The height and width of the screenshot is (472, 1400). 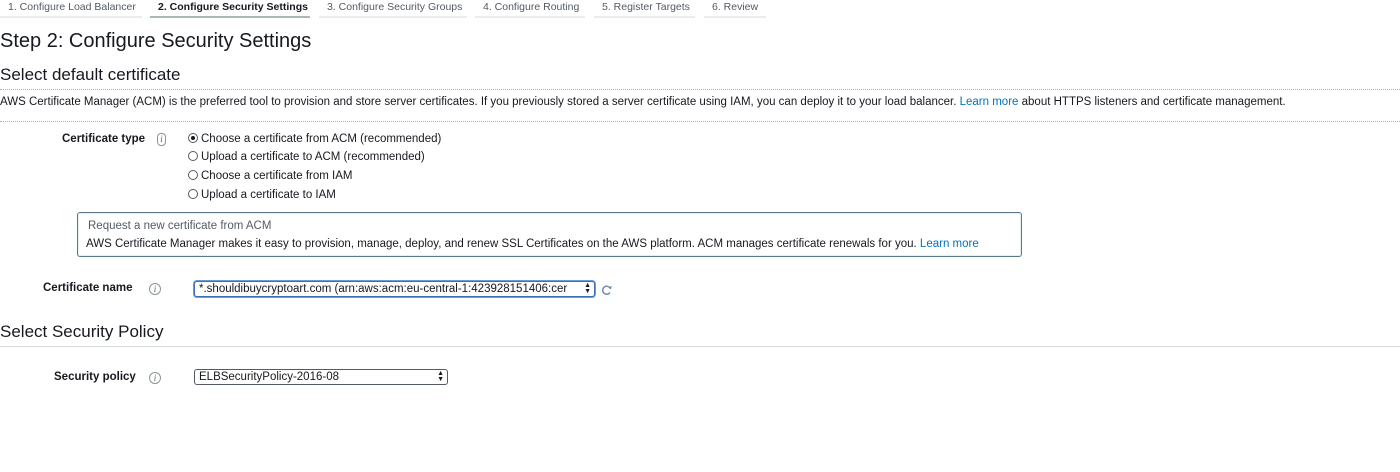 I want to click on step-configure-security-groups: 3. Configure Security Groups, so click(x=393, y=9).